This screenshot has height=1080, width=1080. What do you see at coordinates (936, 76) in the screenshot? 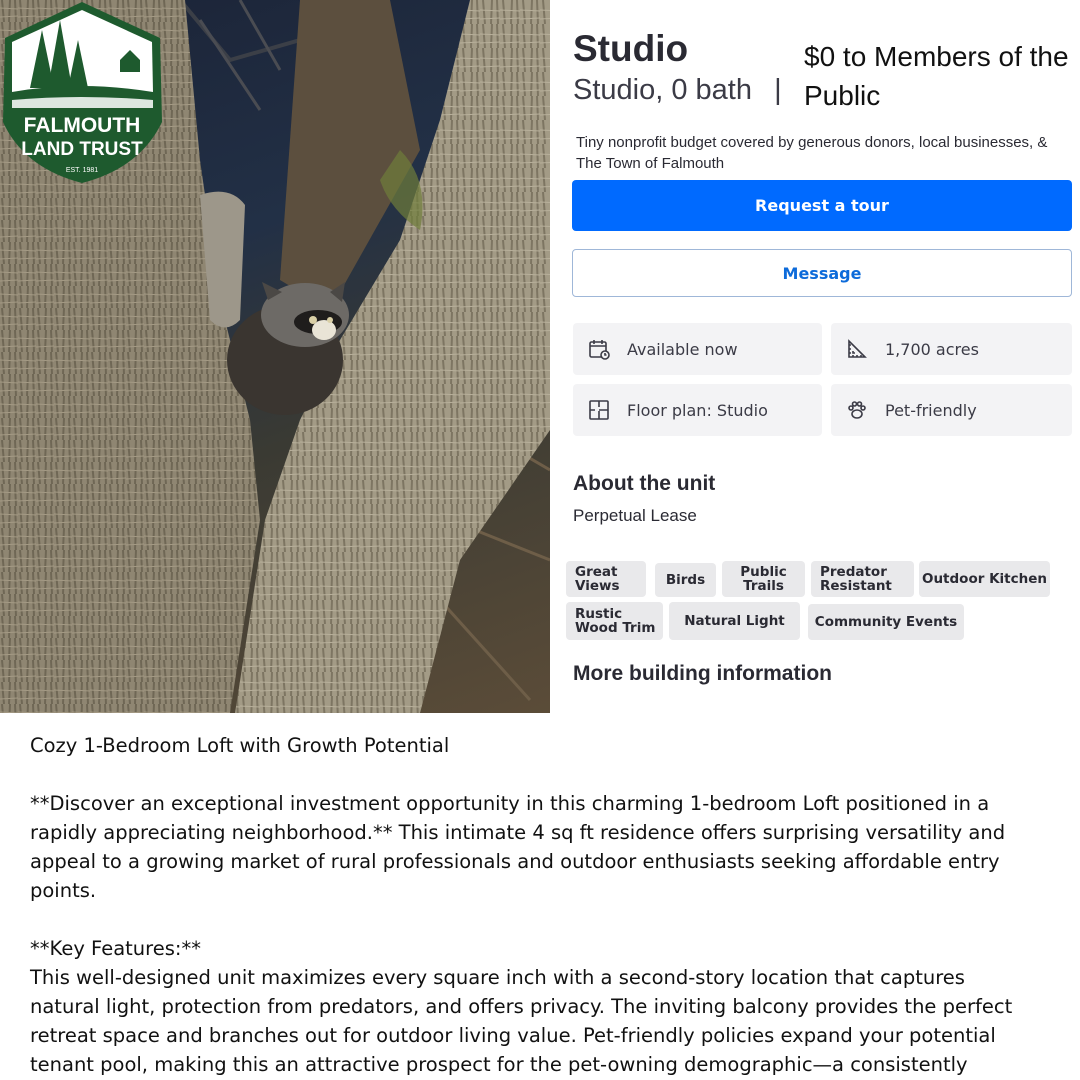
I see `listing-price: $0 to Members of the Public` at bounding box center [936, 76].